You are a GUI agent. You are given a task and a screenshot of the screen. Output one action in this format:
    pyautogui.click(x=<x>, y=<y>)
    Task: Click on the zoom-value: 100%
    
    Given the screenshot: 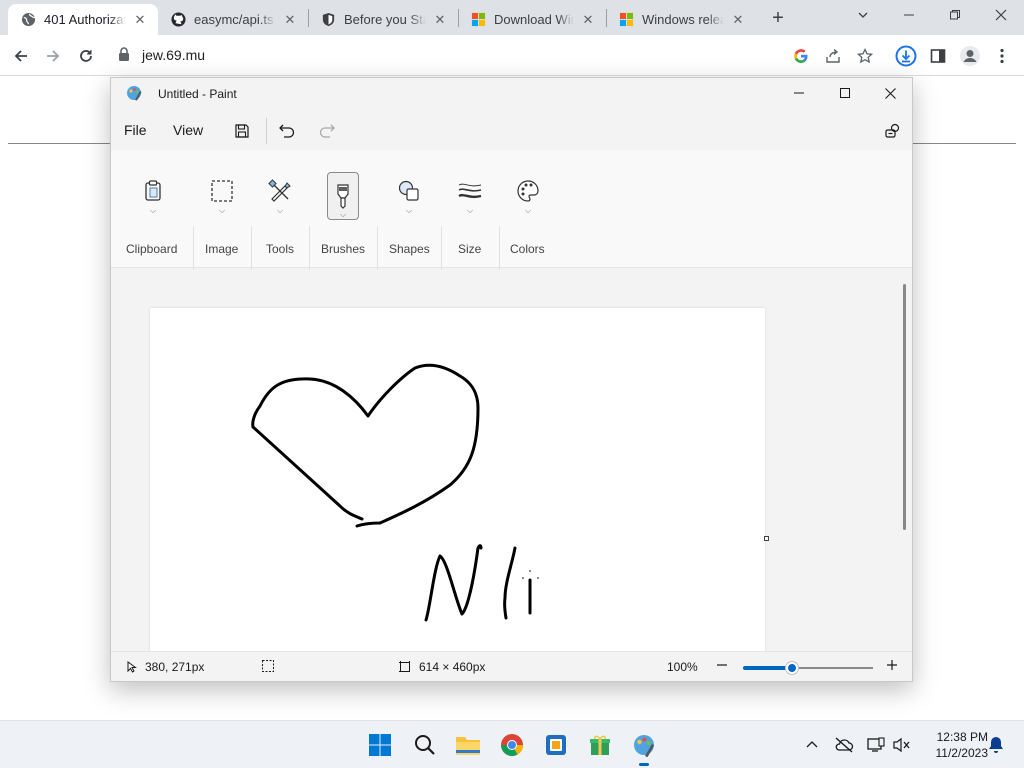 What is the action you would take?
    pyautogui.click(x=682, y=667)
    